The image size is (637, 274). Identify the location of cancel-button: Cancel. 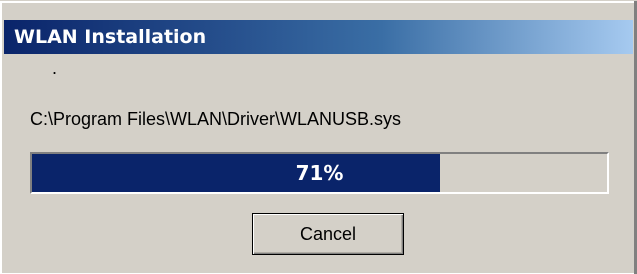
(328, 234).